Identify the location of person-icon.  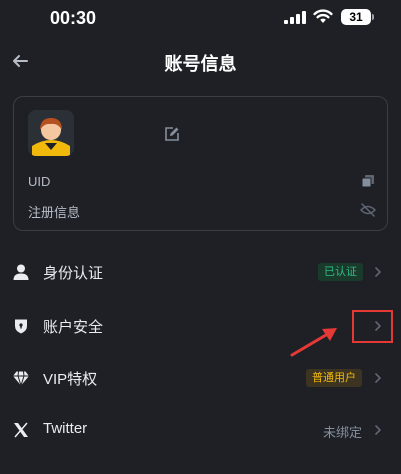
(21, 272).